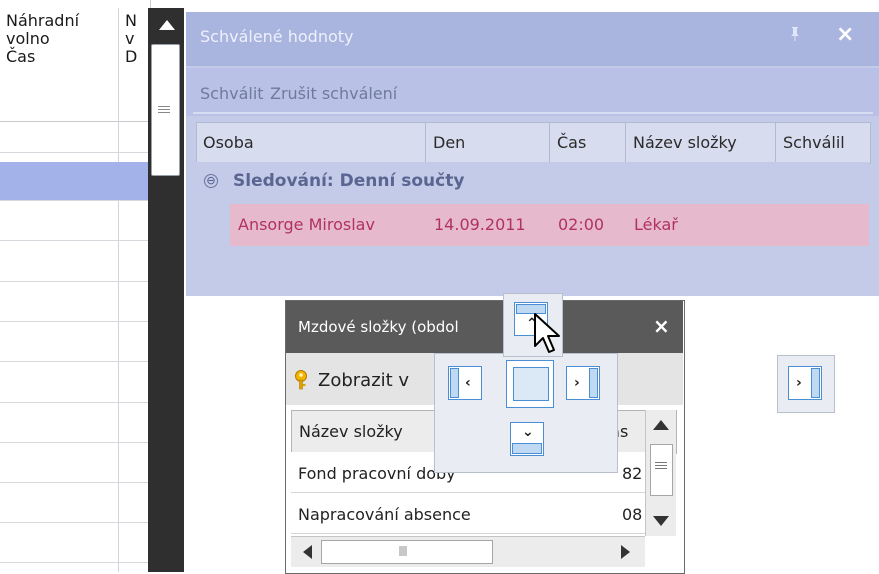  I want to click on empty-row, so click(532, 270).